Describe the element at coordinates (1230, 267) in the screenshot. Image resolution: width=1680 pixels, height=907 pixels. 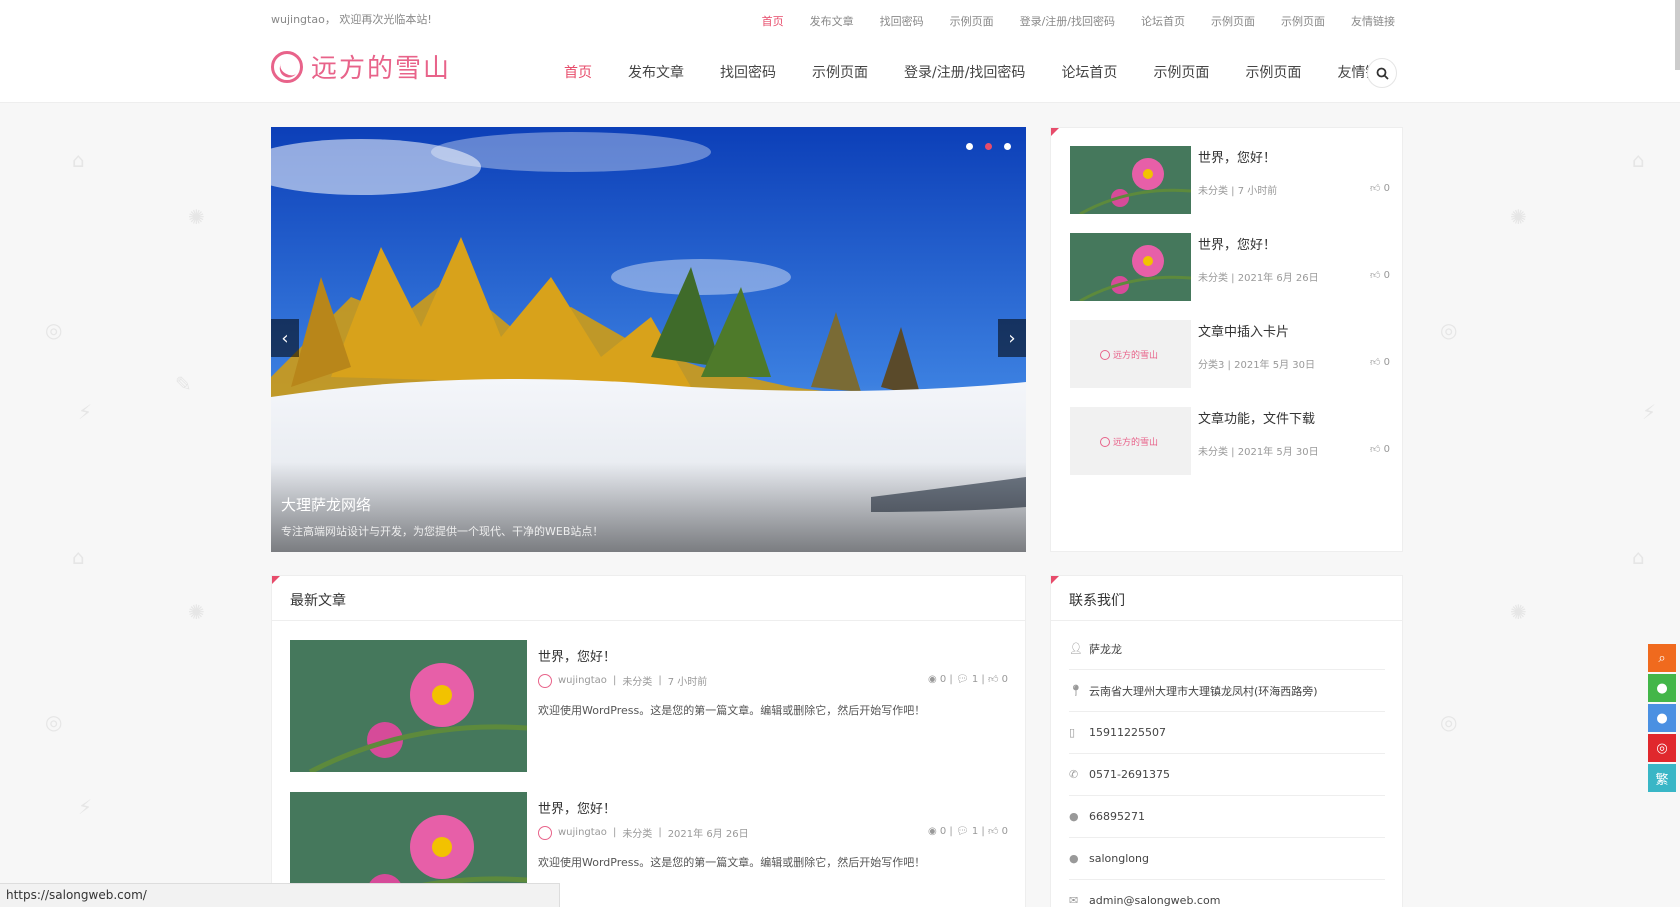
I see `side-post-item: 世界，您好！ 未分类 | 2021年 6月 26日 👍︎ 0` at that location.